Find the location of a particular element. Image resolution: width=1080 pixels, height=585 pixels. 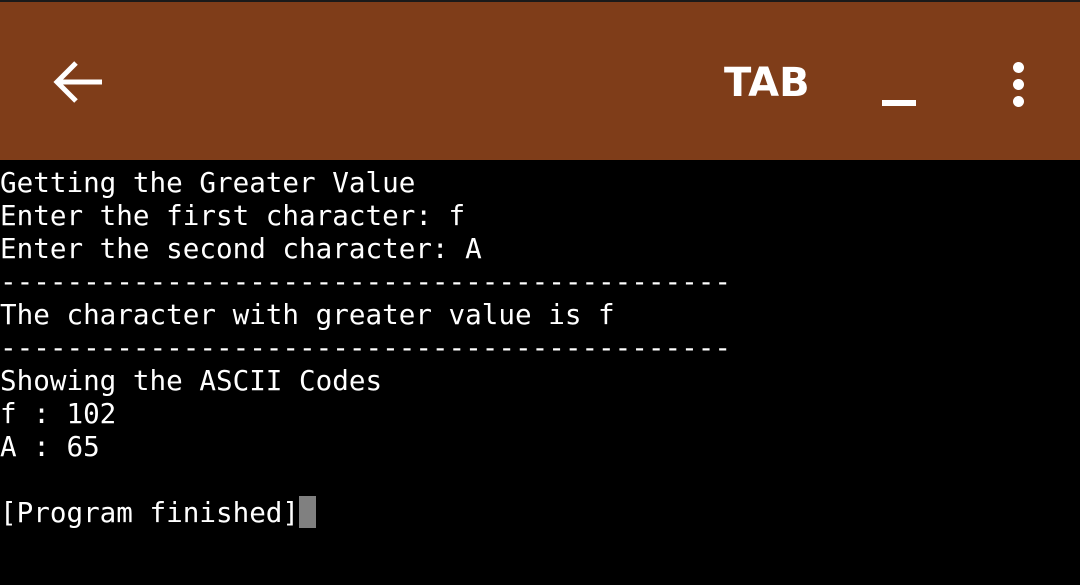

overflow-menu-button is located at coordinates (1018, 84).